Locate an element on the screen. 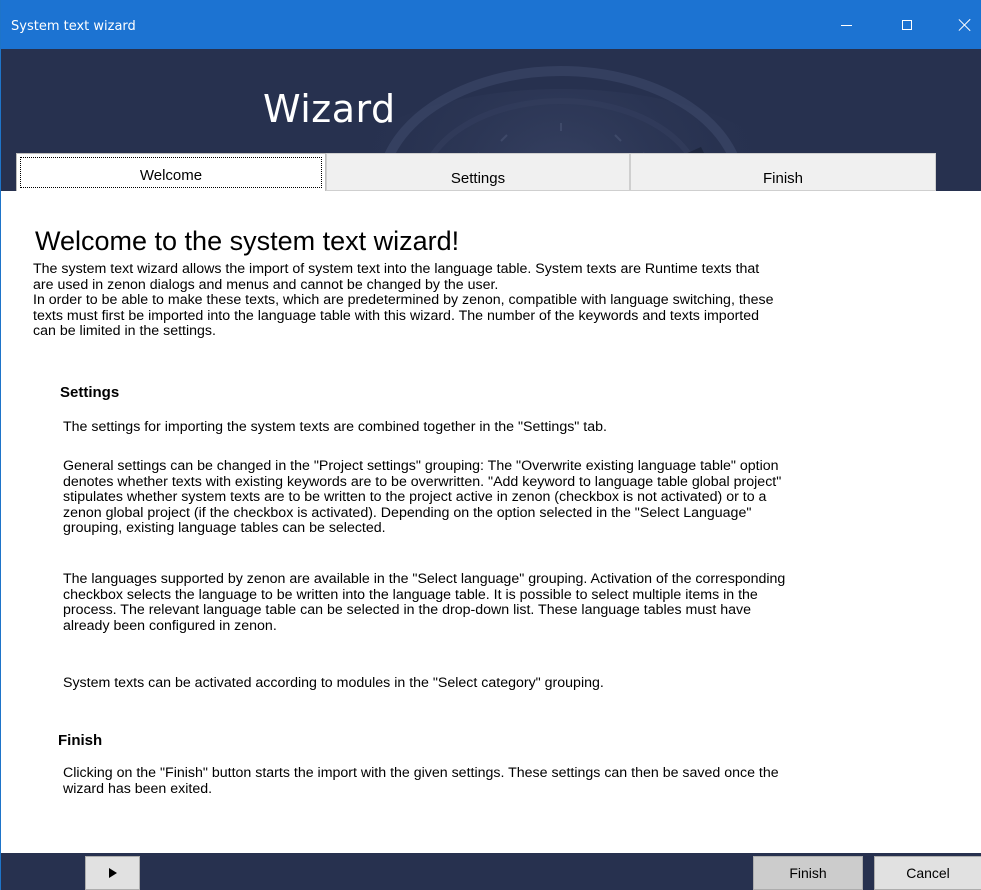  tab-settings-label: Settings is located at coordinates (478, 178).